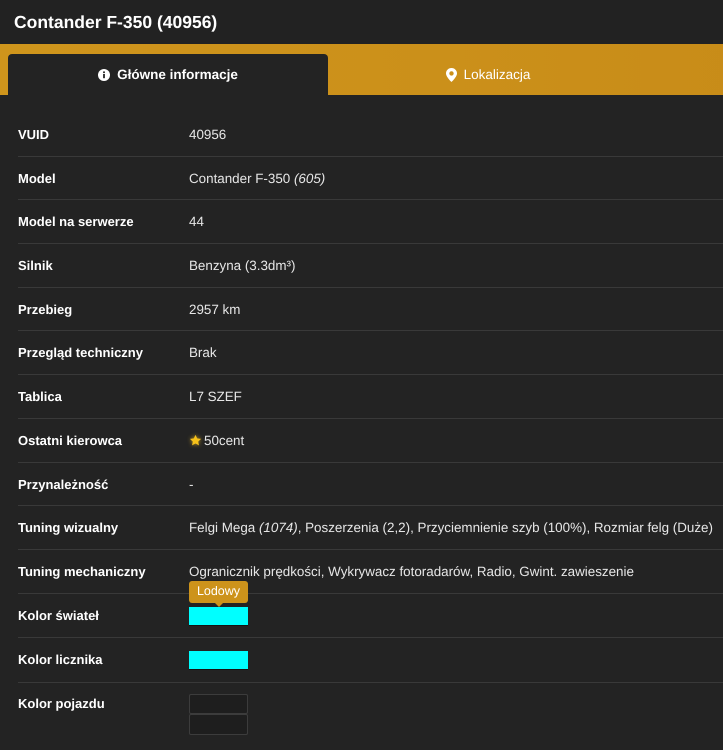  Describe the element at coordinates (104, 74) in the screenshot. I see `info-icon` at that location.